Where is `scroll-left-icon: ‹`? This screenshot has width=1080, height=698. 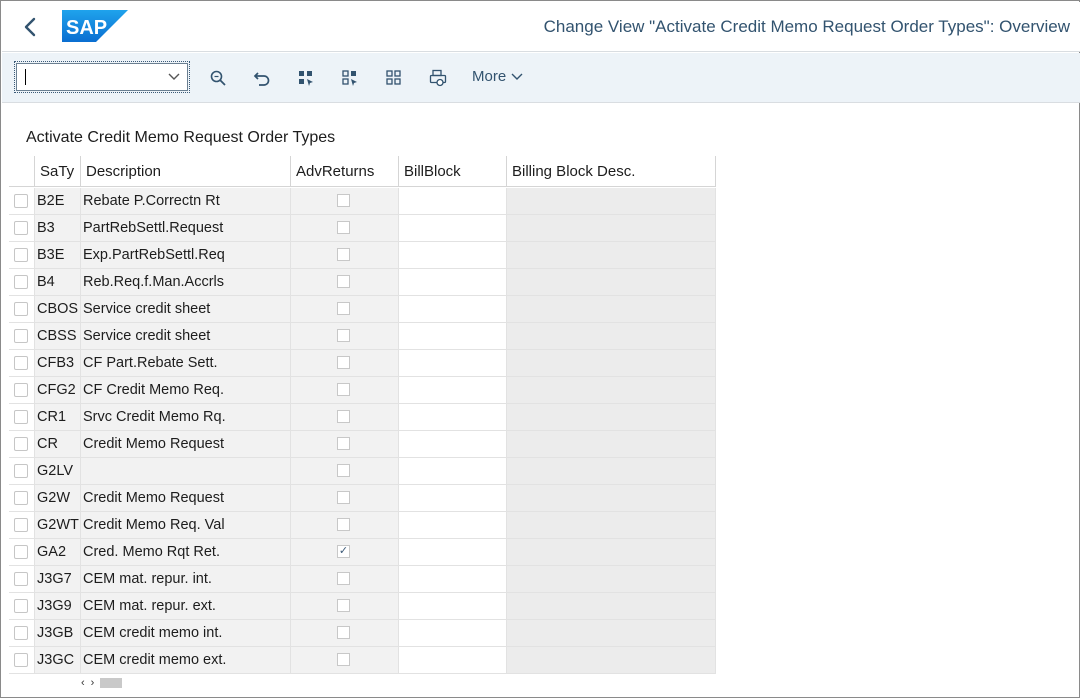
scroll-left-icon: ‹ is located at coordinates (83, 683).